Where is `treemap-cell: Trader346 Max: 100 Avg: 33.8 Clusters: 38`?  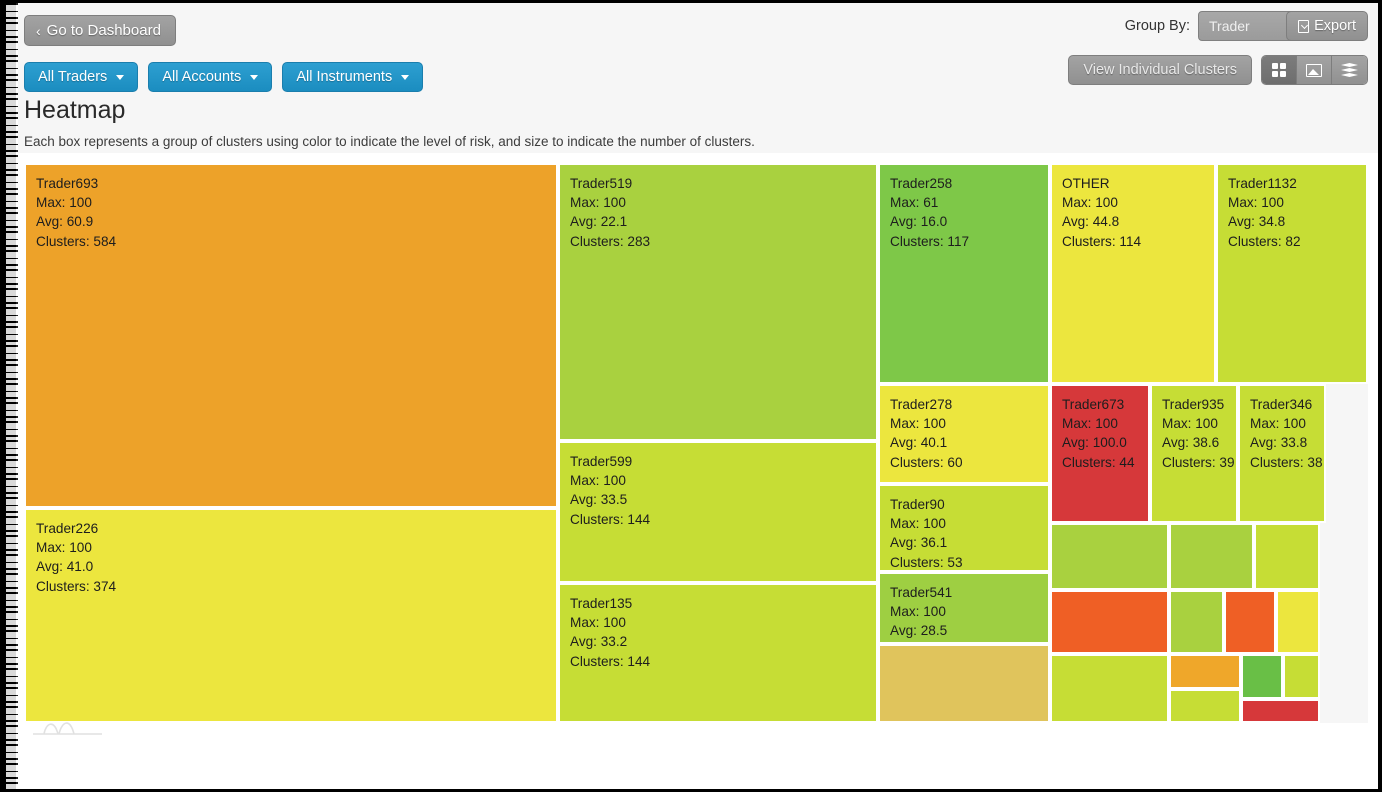
treemap-cell: Trader346 Max: 100 Avg: 33.8 Clusters: 38 is located at coordinates (1282, 453).